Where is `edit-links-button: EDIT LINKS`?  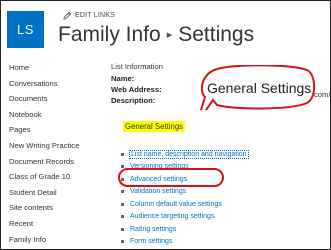 edit-links-button: EDIT LINKS is located at coordinates (89, 15).